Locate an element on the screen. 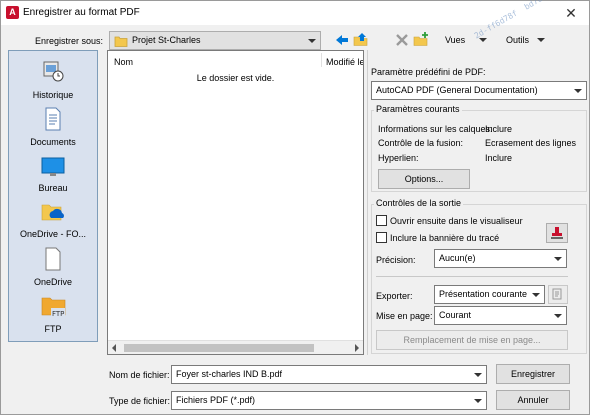 The image size is (590, 415). place-desktop: Bureau is located at coordinates (53, 177).